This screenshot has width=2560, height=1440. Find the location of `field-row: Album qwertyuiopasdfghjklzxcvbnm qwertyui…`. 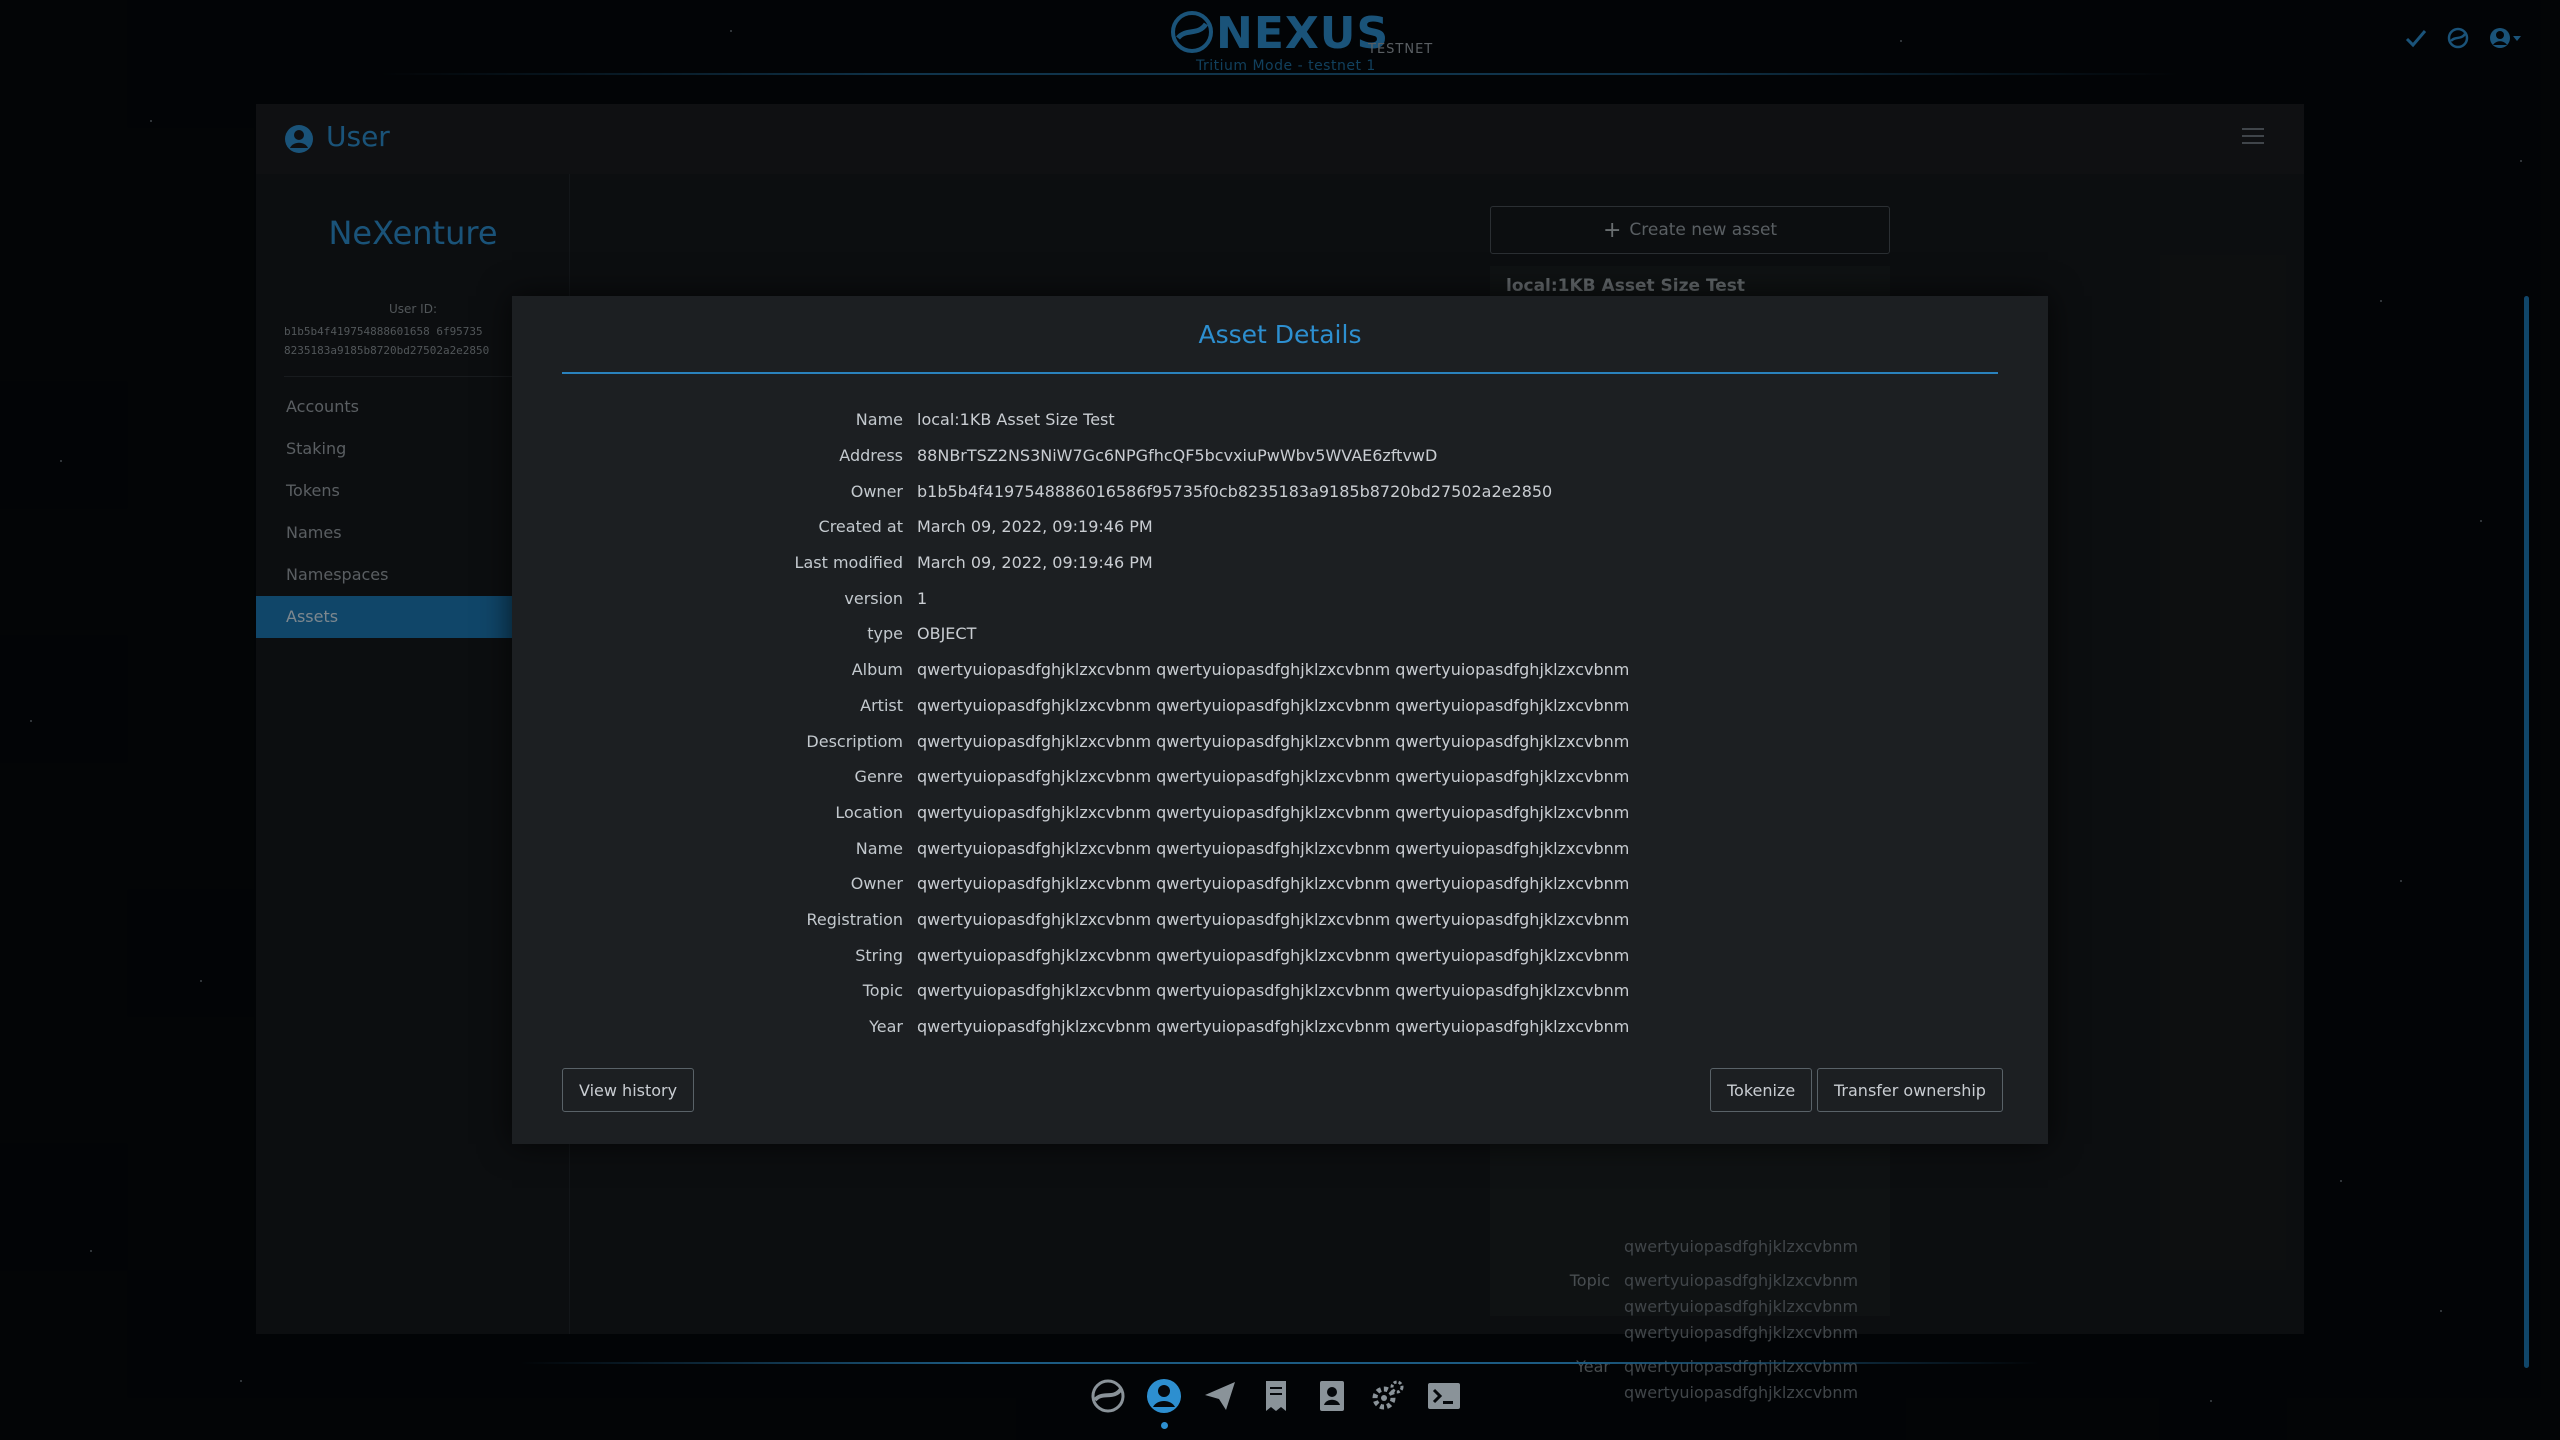

field-row: Album qwertyuiopasdfghjklzxcvbnm qwertyui… is located at coordinates (1280, 670).